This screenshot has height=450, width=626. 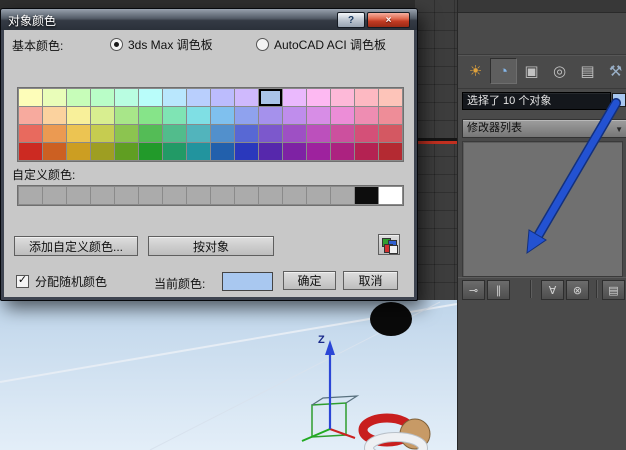 What do you see at coordinates (247, 281) in the screenshot?
I see `current-color-swatch` at bounding box center [247, 281].